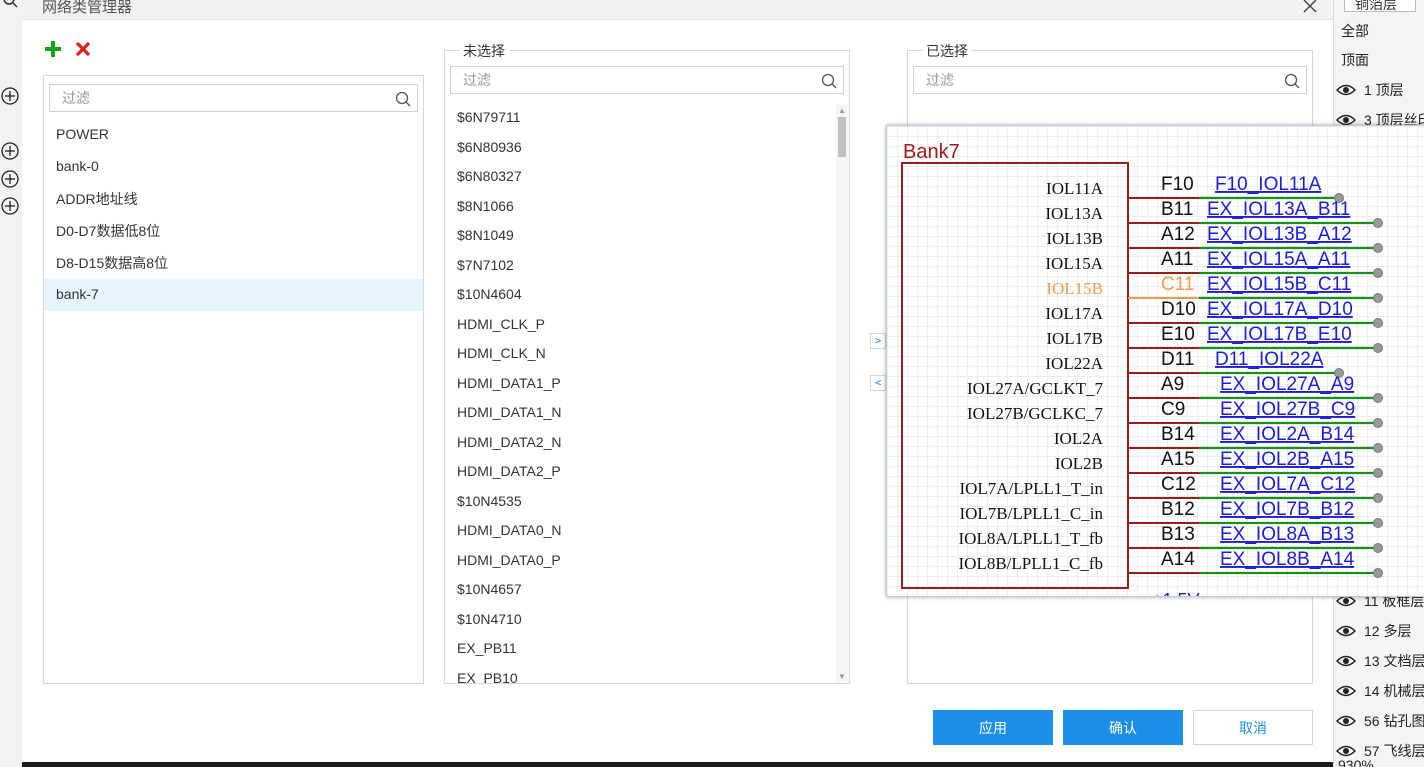 The height and width of the screenshot is (767, 1424). Describe the element at coordinates (1278, 209) in the screenshot. I see `net-label: EX_IOL13A_B11` at that location.